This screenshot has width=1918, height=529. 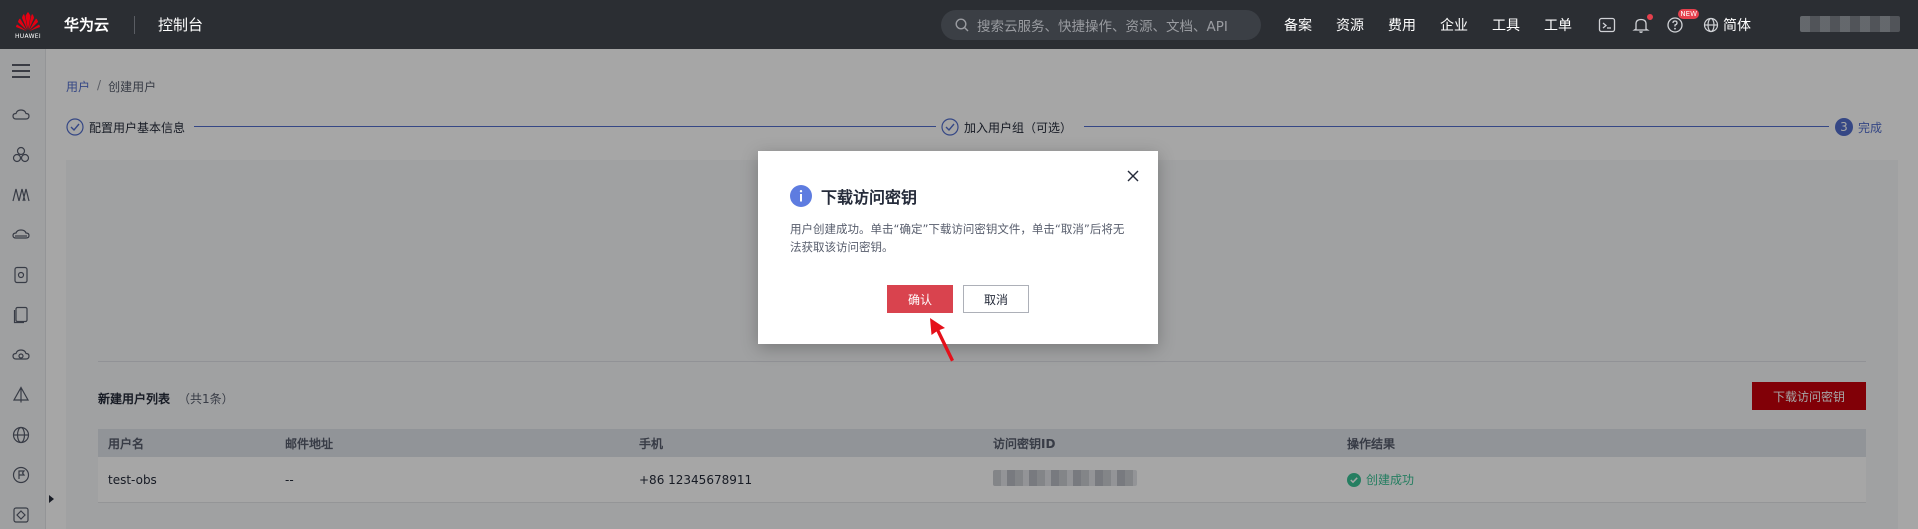 What do you see at coordinates (962, 25) in the screenshot?
I see `search-icon` at bounding box center [962, 25].